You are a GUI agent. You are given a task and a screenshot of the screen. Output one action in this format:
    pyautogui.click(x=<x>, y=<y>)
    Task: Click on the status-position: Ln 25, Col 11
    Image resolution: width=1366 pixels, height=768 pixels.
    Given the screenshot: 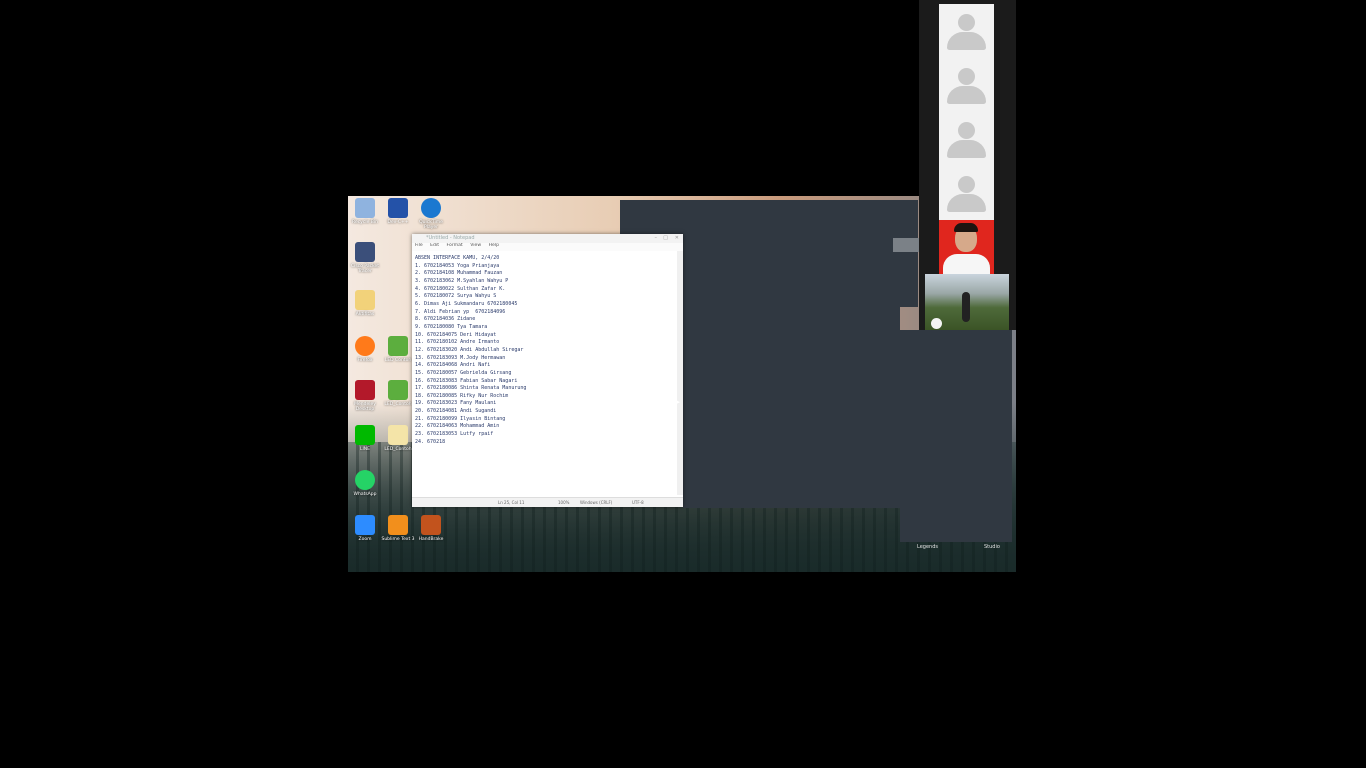 What is the action you would take?
    pyautogui.click(x=511, y=502)
    